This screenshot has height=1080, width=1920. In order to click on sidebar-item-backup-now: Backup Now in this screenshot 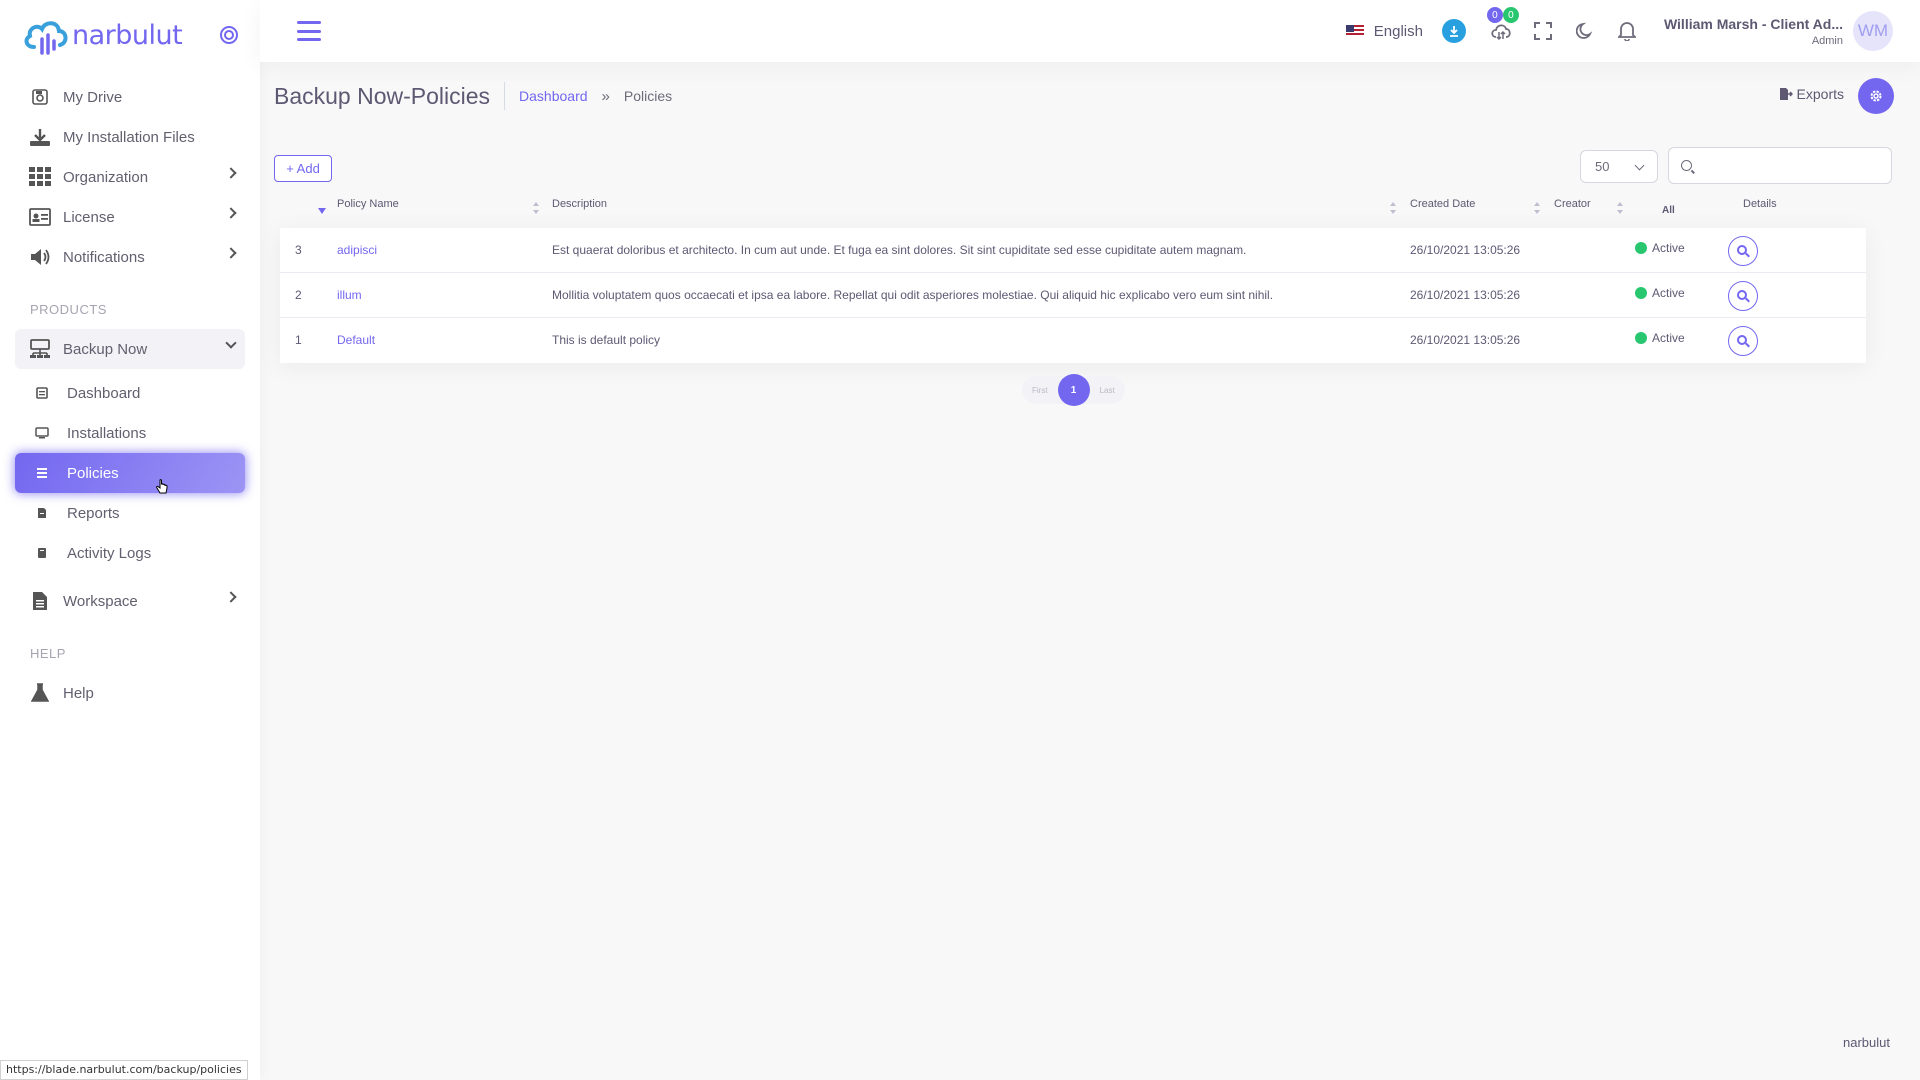, I will do `click(130, 349)`.